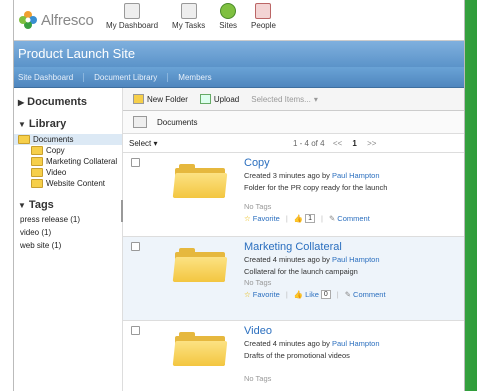 This screenshot has height=391, width=477. Describe the element at coordinates (160, 99) in the screenshot. I see `new-folder-button: New Folder` at that location.